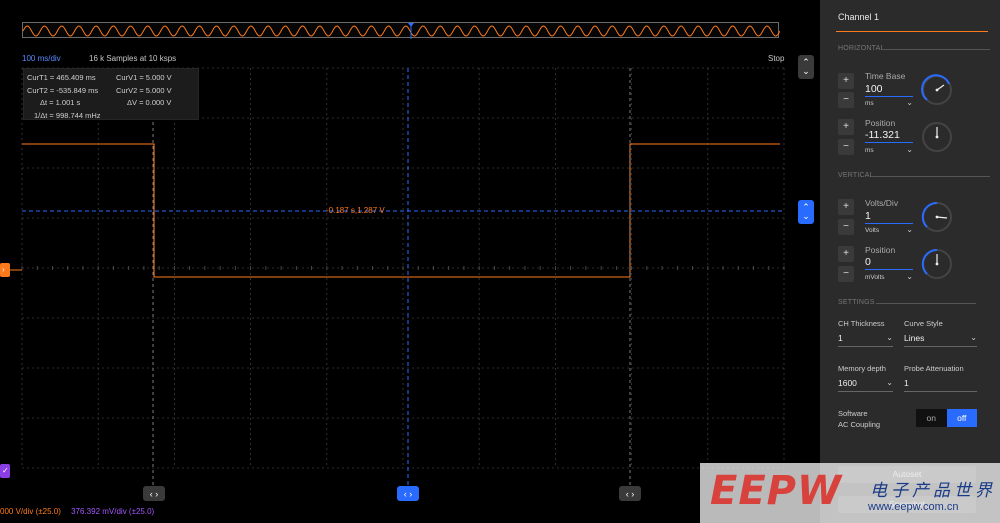 The height and width of the screenshot is (523, 1000). I want to click on check-icon: ✓, so click(5, 470).